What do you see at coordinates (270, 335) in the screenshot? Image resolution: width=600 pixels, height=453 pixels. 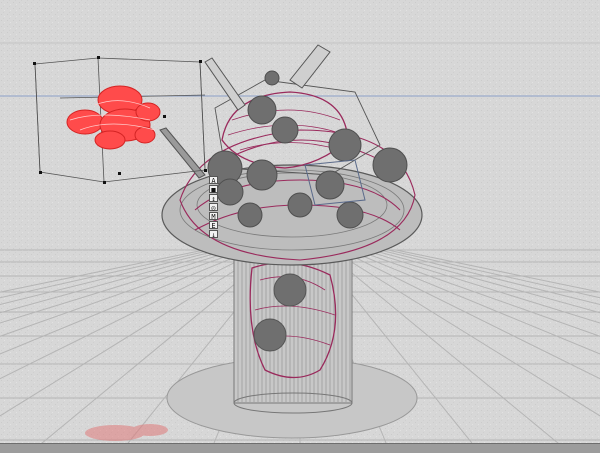 I see `stem-sphere-lower` at bounding box center [270, 335].